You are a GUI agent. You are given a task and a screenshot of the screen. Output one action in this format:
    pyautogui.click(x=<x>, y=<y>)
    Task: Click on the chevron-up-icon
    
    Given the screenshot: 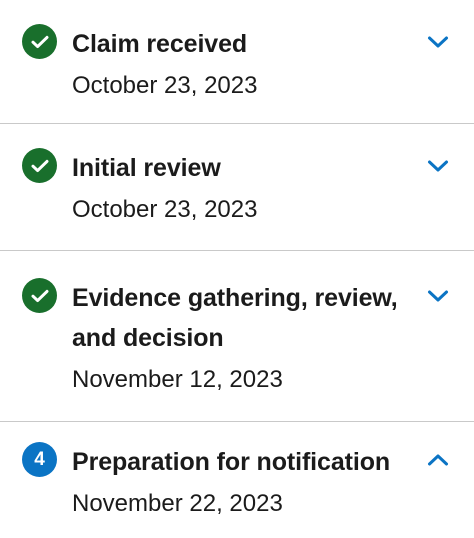 What is the action you would take?
    pyautogui.click(x=438, y=460)
    